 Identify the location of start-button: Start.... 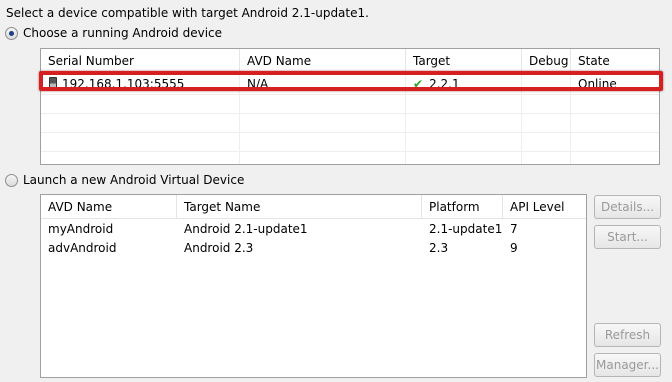
(627, 237).